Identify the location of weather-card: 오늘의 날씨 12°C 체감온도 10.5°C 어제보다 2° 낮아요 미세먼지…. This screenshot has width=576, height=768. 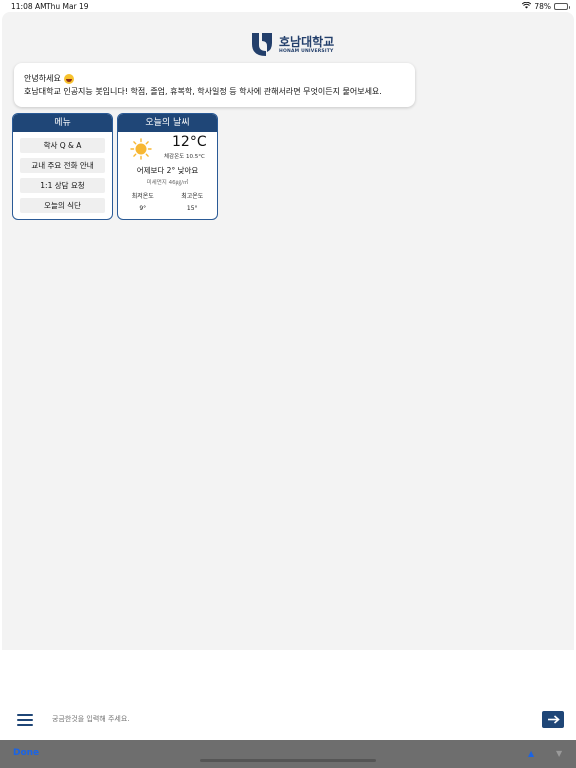
(167, 166).